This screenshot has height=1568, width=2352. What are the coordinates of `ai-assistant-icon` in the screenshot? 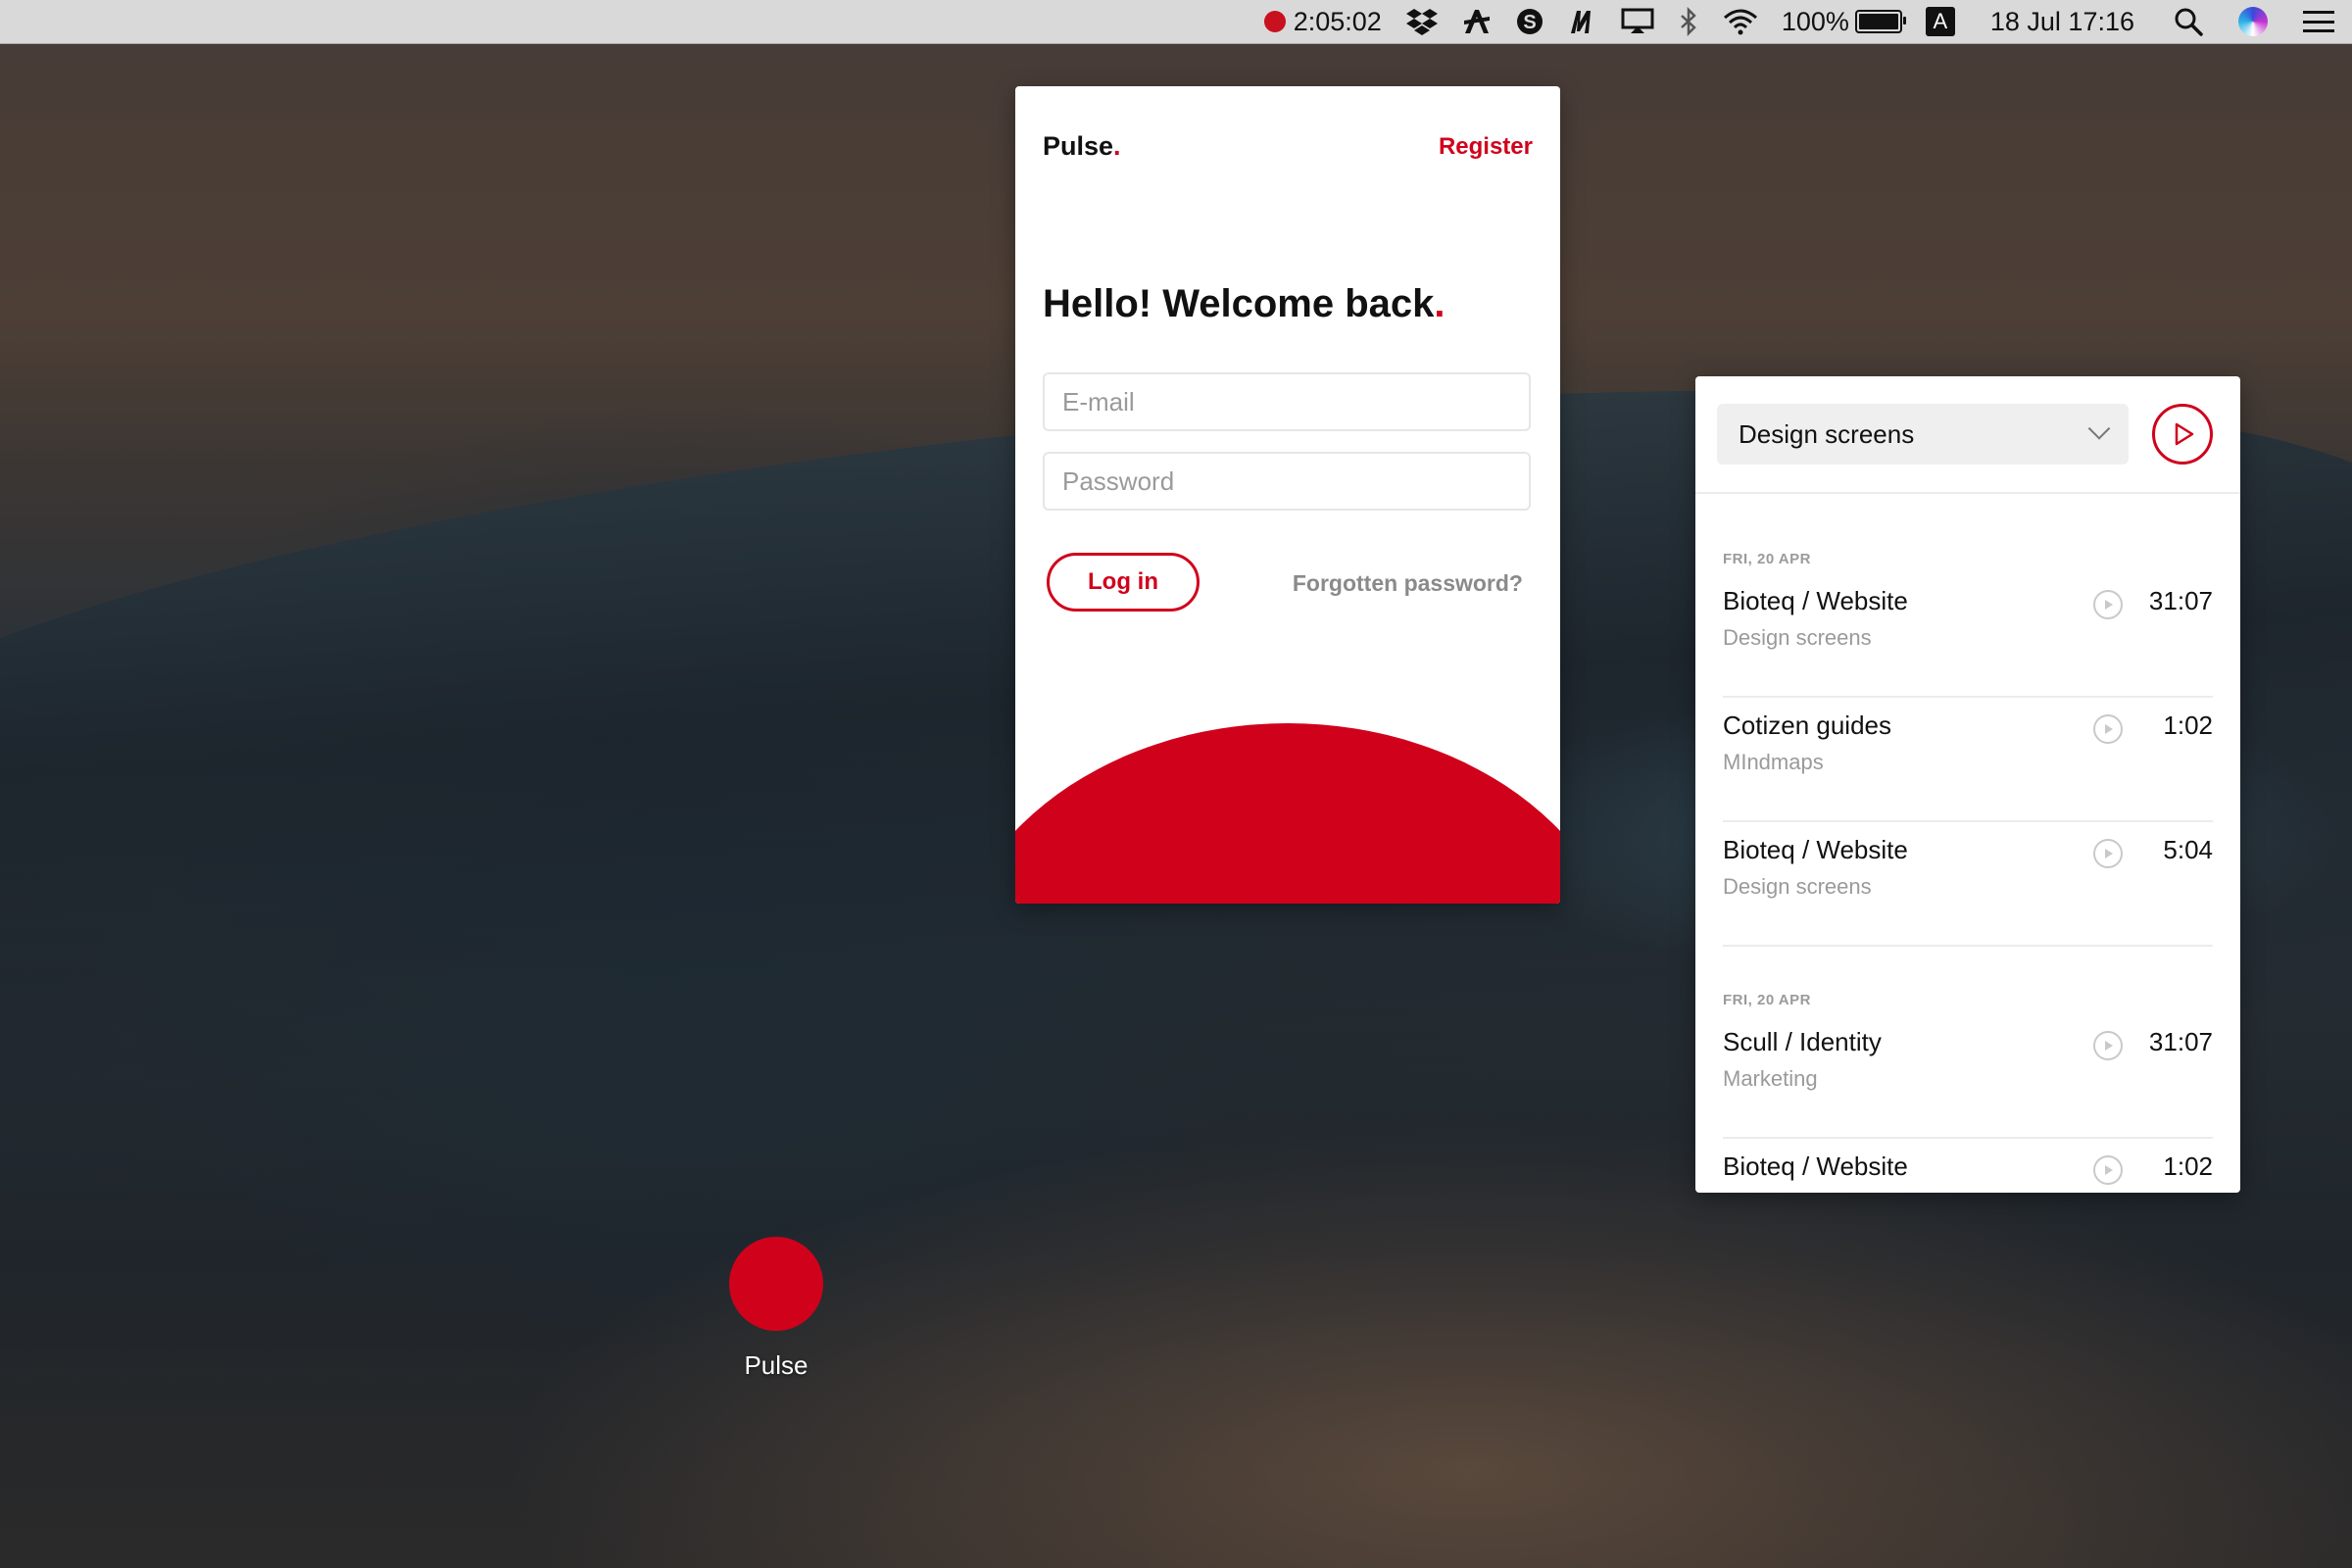 It's located at (1477, 21).